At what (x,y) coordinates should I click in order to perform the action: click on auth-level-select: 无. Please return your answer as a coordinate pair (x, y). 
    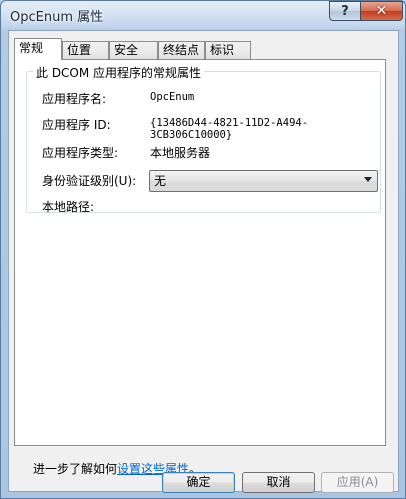
    Looking at the image, I should click on (263, 181).